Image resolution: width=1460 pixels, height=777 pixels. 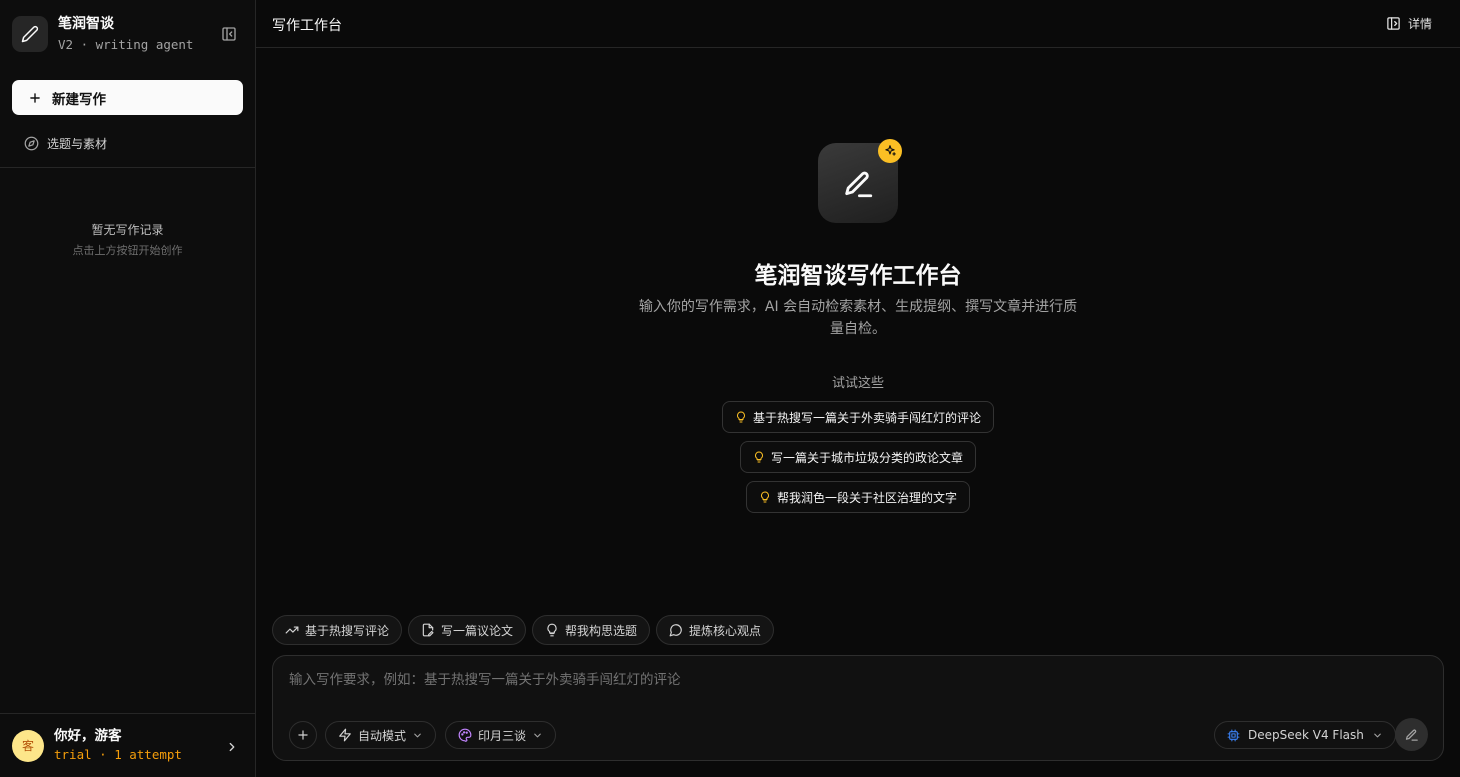 I want to click on user-name: 你好，游客, so click(x=88, y=736).